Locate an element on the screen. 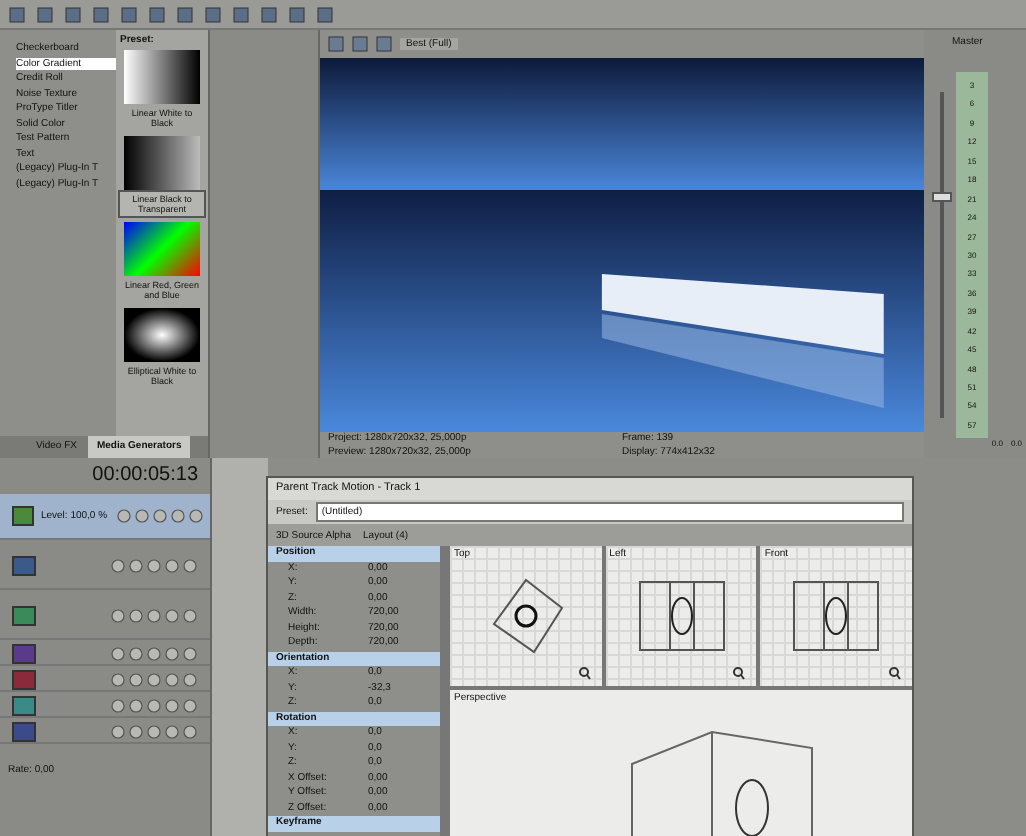  fader-handle is located at coordinates (942, 197).